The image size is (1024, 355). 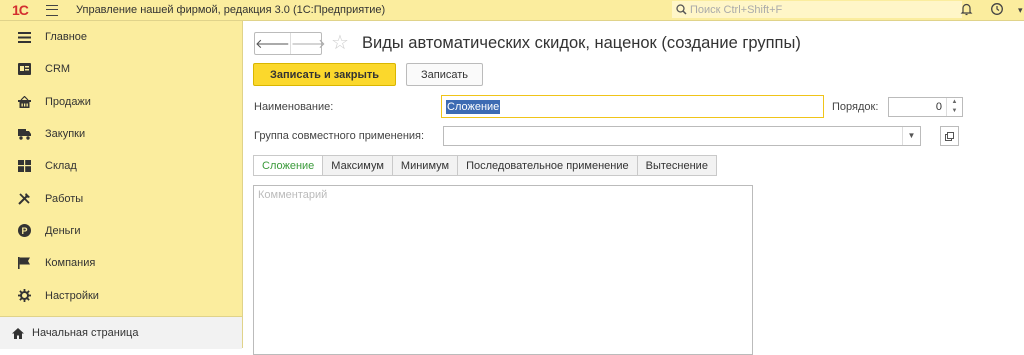 I want to click on sidebar-item-label: Компания, so click(x=70, y=263).